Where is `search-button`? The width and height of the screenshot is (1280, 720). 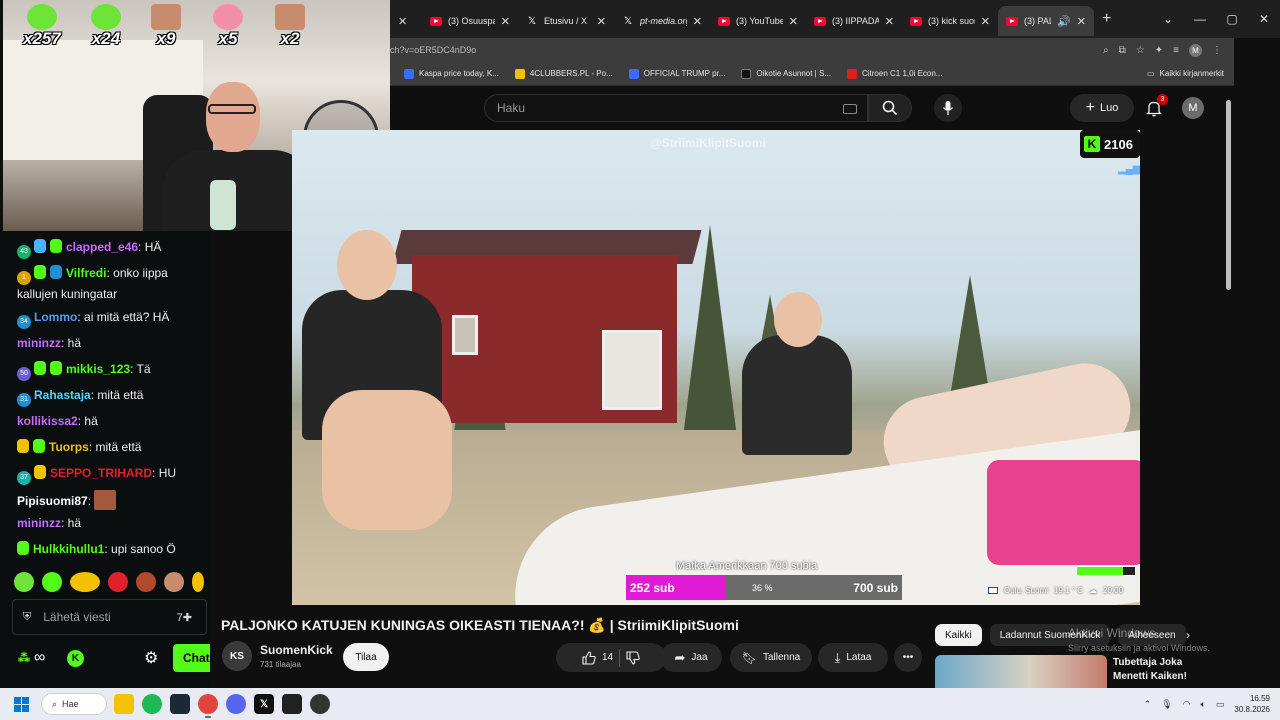 search-button is located at coordinates (890, 108).